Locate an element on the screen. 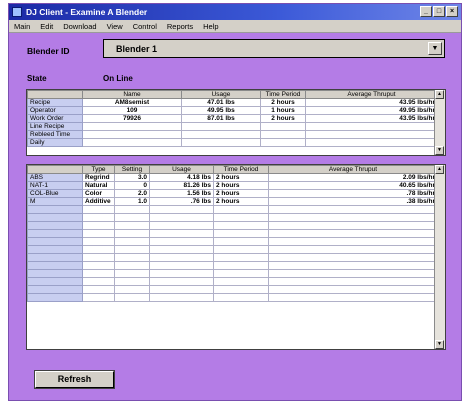 This screenshot has width=474, height=407. menu-control: Control is located at coordinates (145, 26).